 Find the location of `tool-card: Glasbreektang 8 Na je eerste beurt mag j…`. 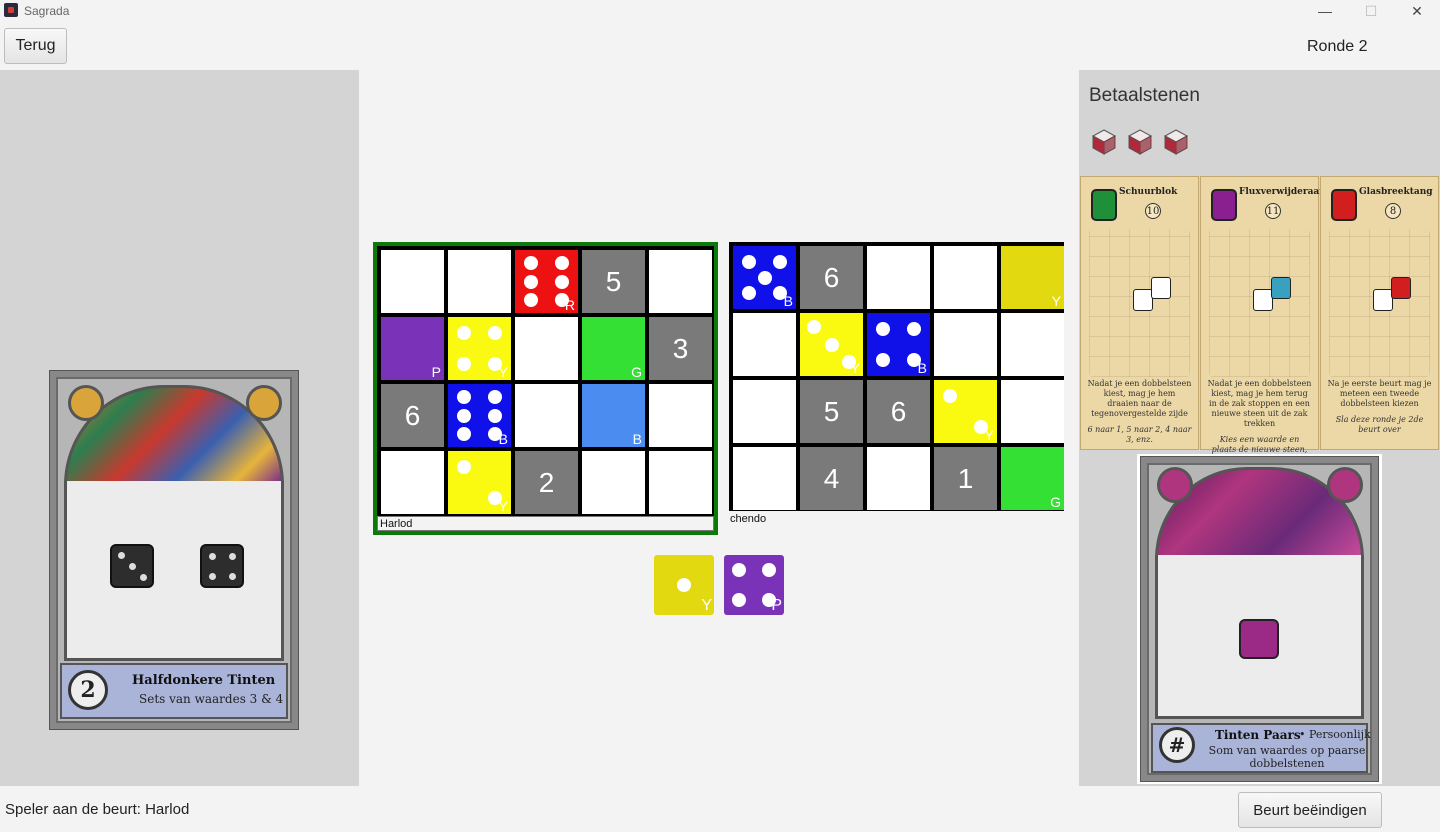

tool-card: Glasbreektang 8 Na je eerste beurt mag j… is located at coordinates (1379, 313).